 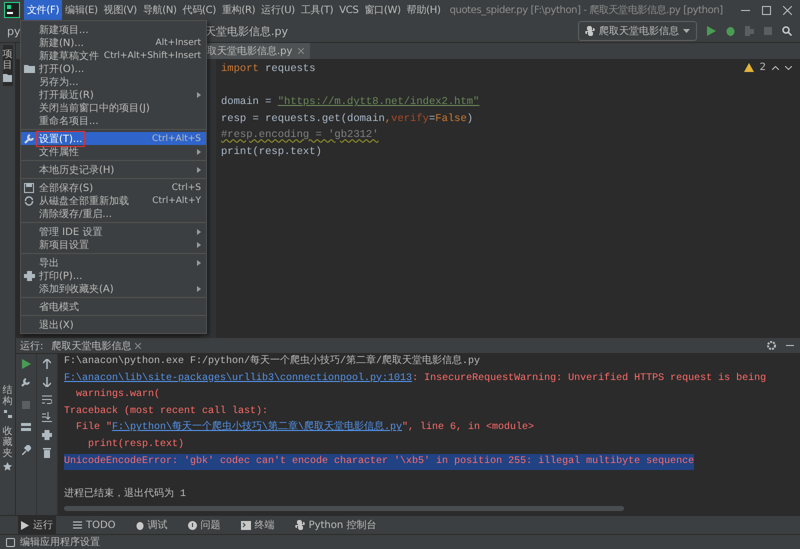 I want to click on settings-icon, so click(x=771, y=345).